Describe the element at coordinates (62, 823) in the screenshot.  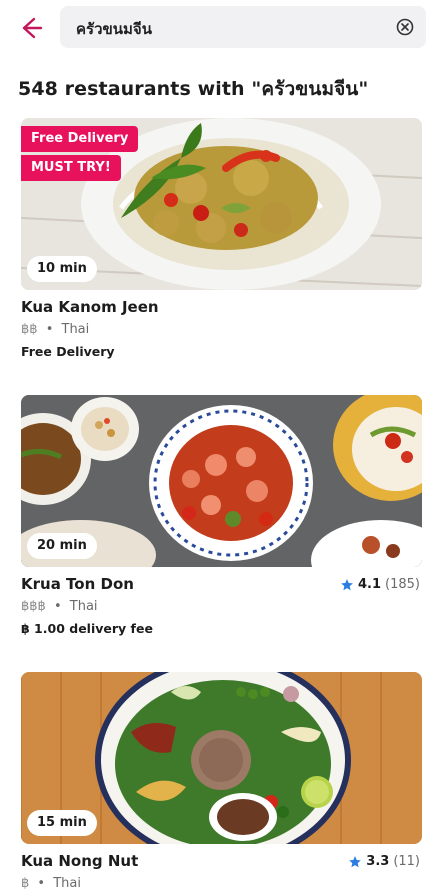
I see `delivery-time-badge: 15 min` at that location.